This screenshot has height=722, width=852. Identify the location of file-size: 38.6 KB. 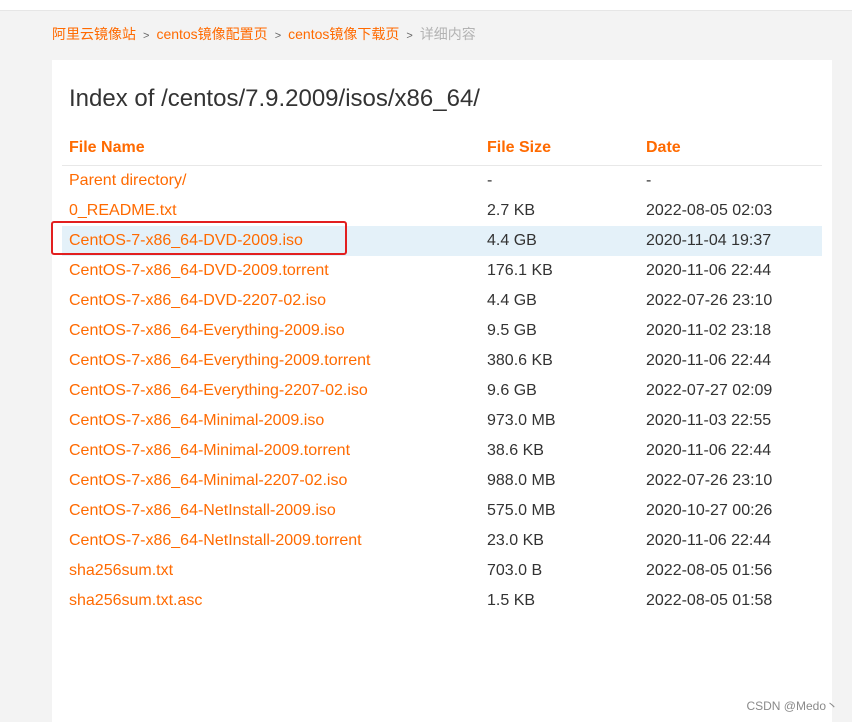
(515, 450).